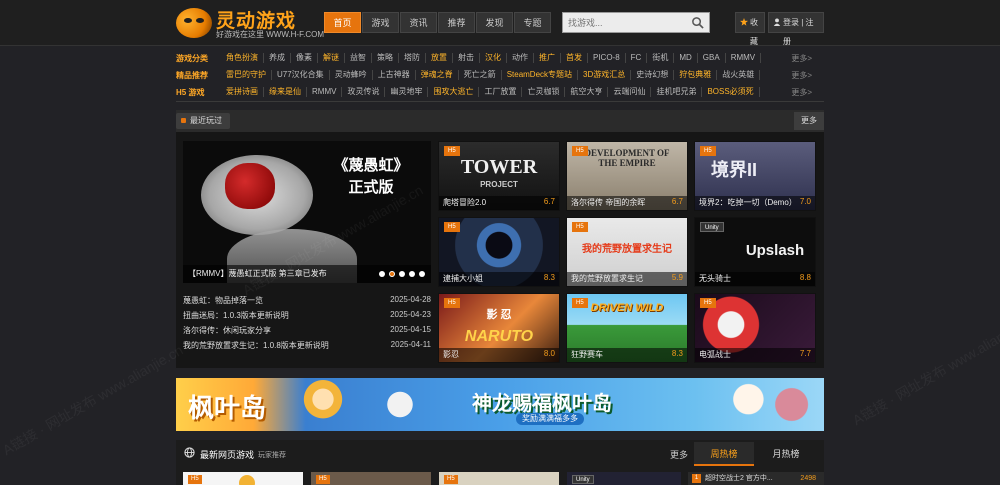 The image size is (1000, 485). Describe the element at coordinates (543, 75) in the screenshot. I see `category-link: SteamDeck专题站` at that location.